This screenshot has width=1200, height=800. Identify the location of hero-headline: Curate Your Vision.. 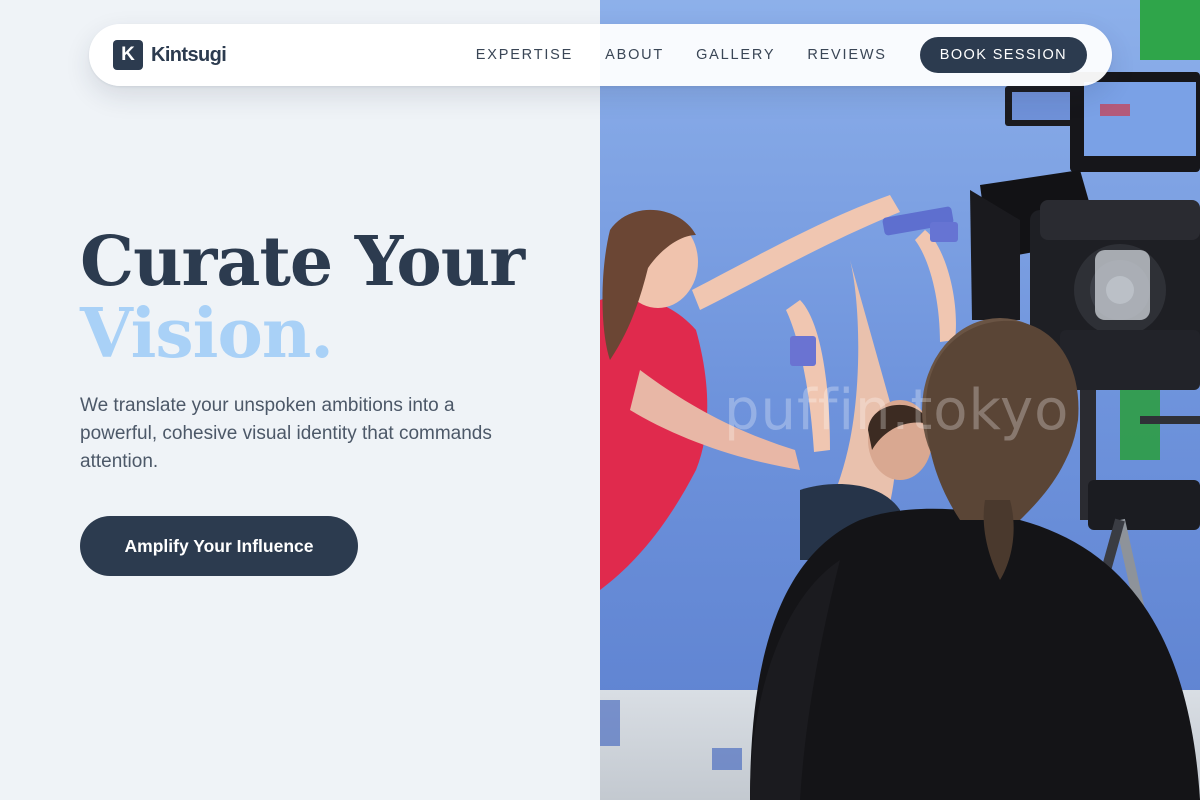
(302, 298).